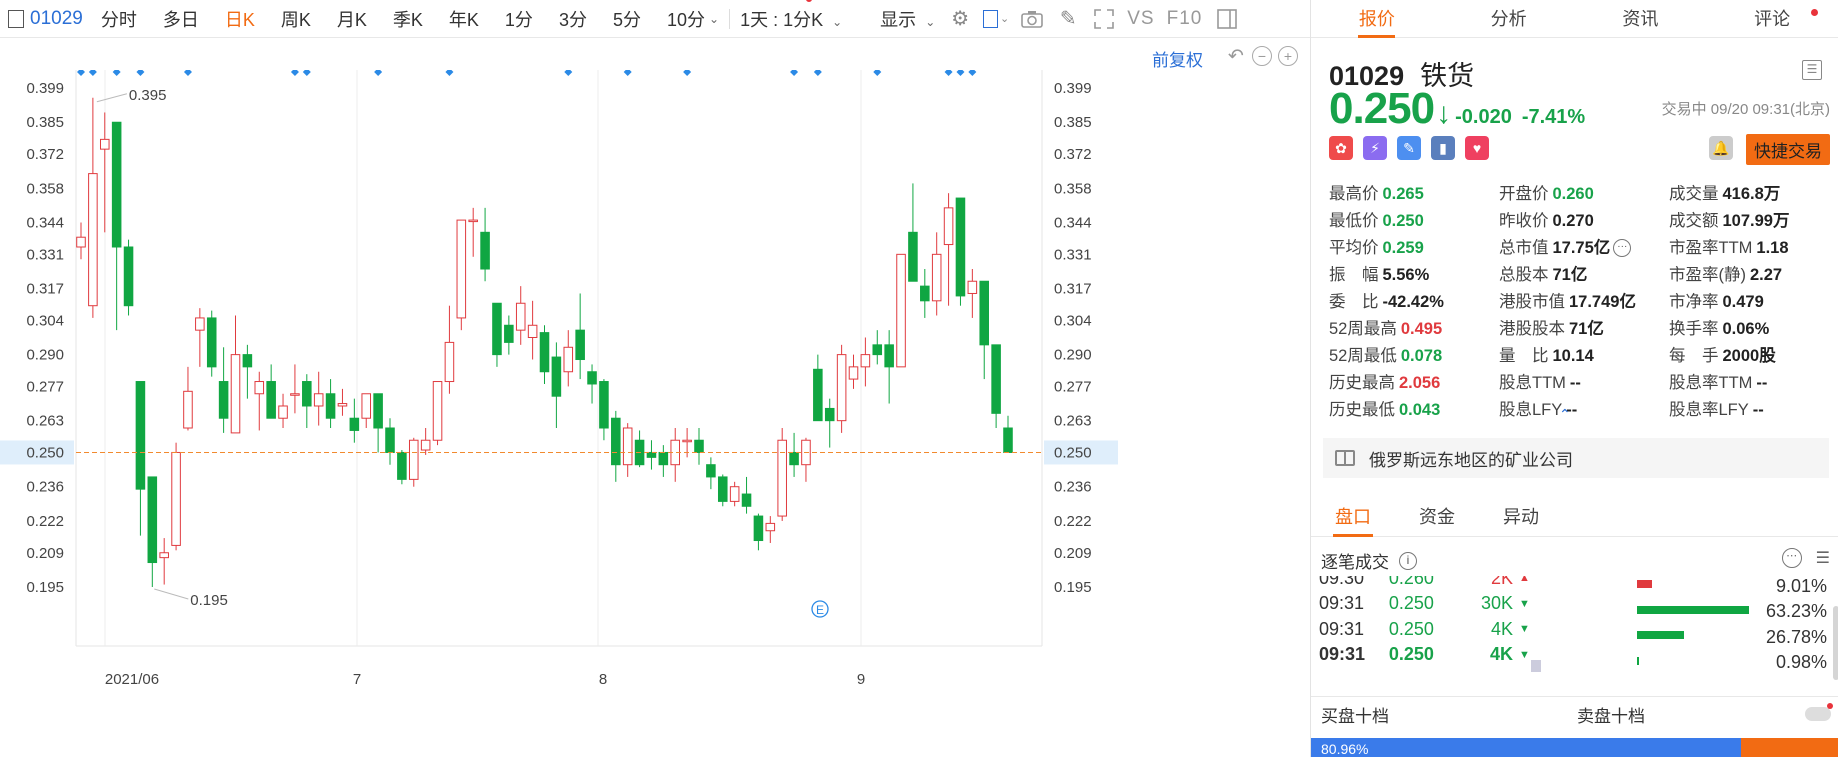  What do you see at coordinates (996, 19) in the screenshot?
I see `overlay-select-icon: ⌄` at bounding box center [996, 19].